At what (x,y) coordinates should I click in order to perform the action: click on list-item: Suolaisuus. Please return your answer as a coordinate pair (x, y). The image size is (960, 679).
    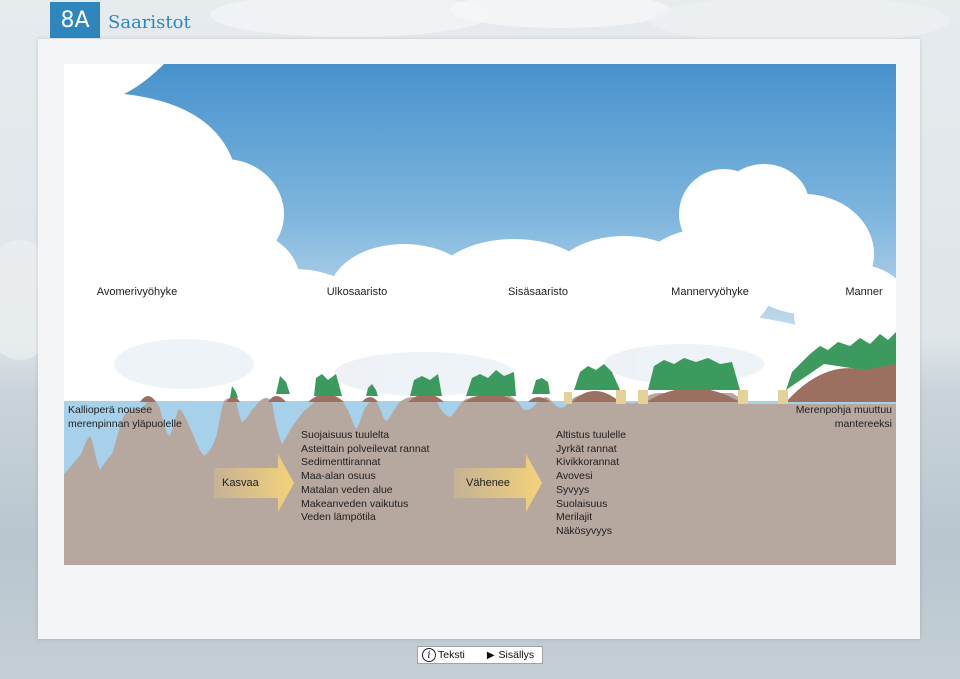
    Looking at the image, I should click on (582, 503).